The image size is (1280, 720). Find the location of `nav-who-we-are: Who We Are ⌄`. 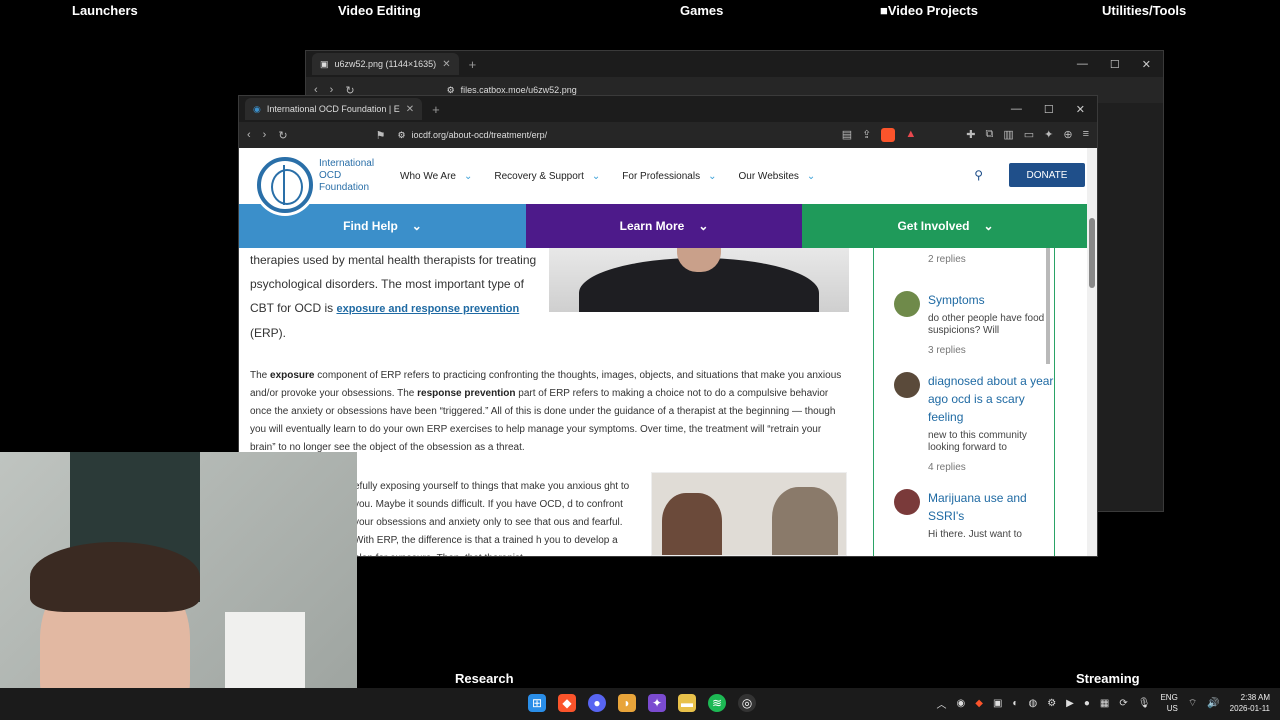

nav-who-we-are: Who We Are ⌄ is located at coordinates (436, 176).